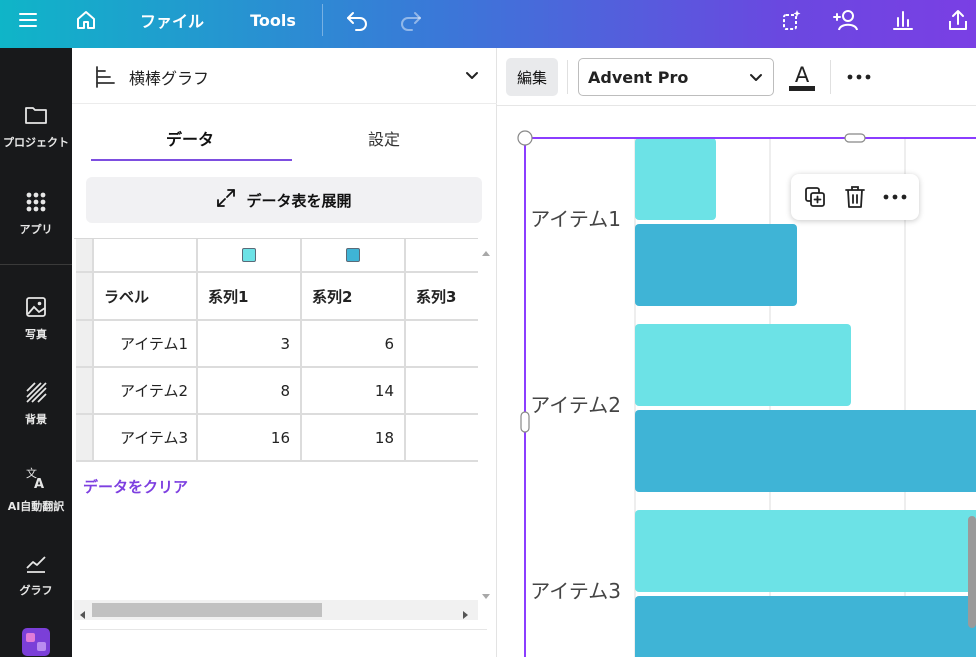  Describe the element at coordinates (466, 614) in the screenshot. I see `scroll-right-icon` at that location.